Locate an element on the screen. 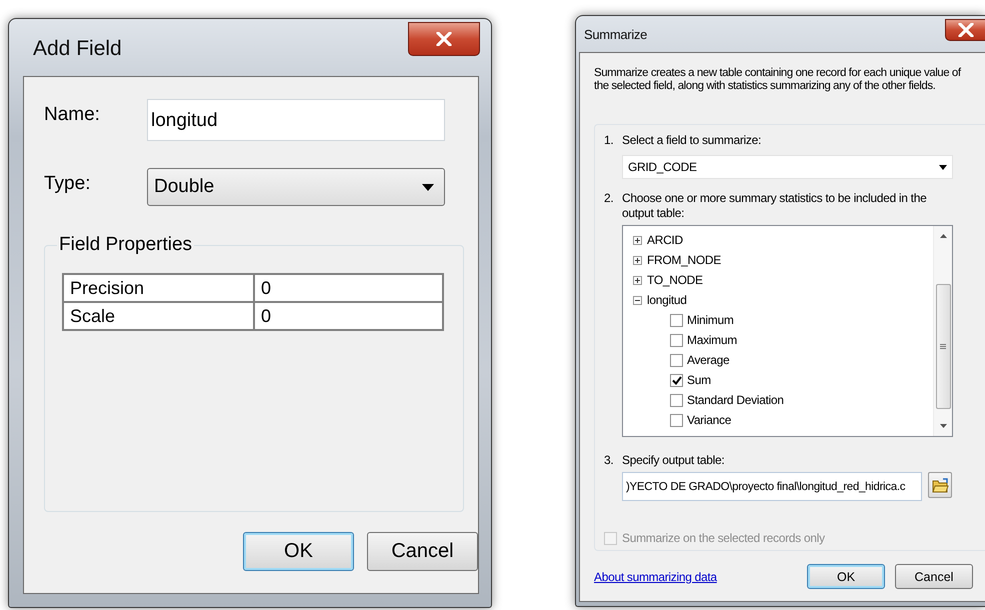 The image size is (985, 610). checkbox-label: Summarize on the selected records only is located at coordinates (723, 538).